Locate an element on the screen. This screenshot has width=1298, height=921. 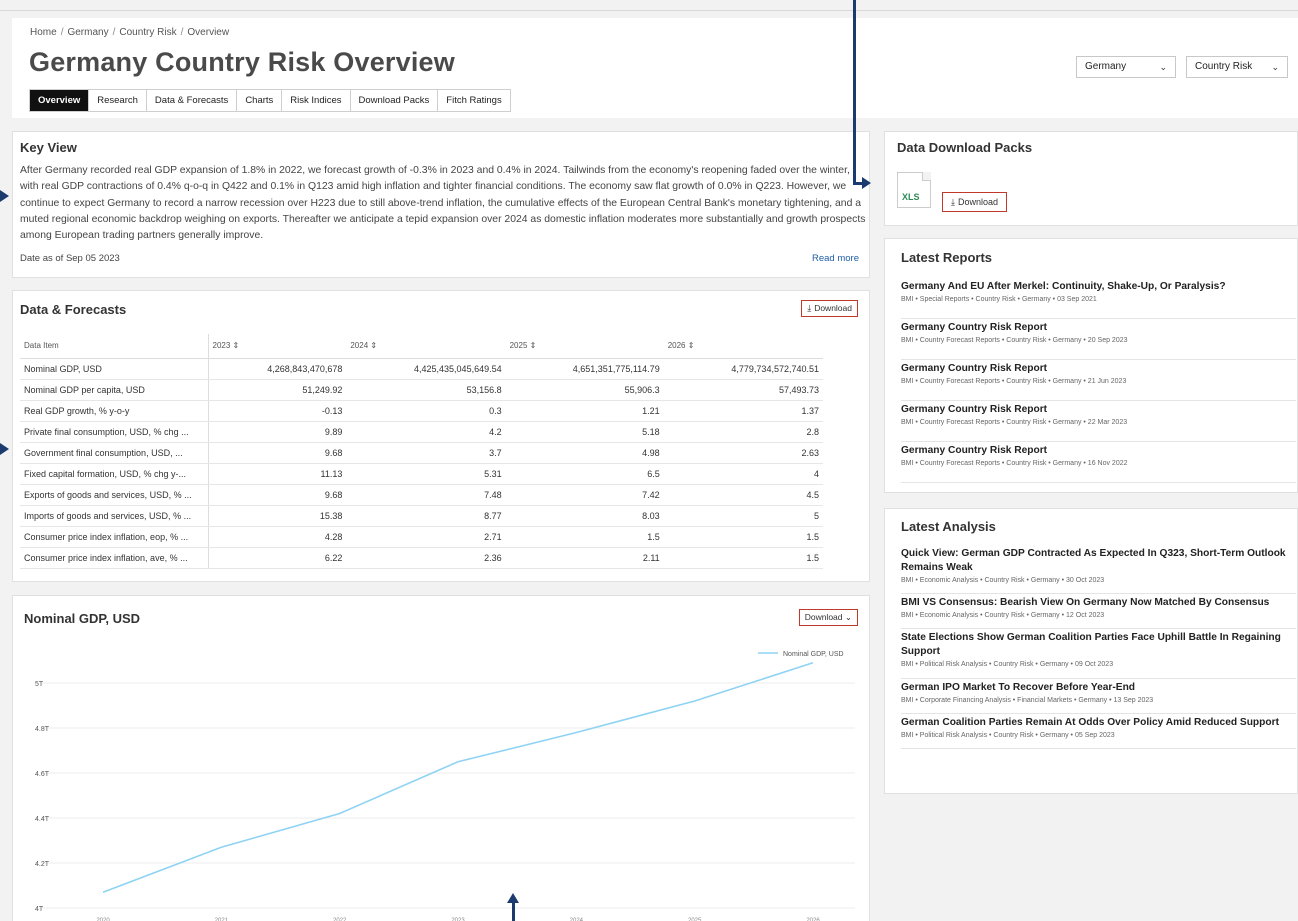
table-cell-value: 4.5 is located at coordinates (743, 495).